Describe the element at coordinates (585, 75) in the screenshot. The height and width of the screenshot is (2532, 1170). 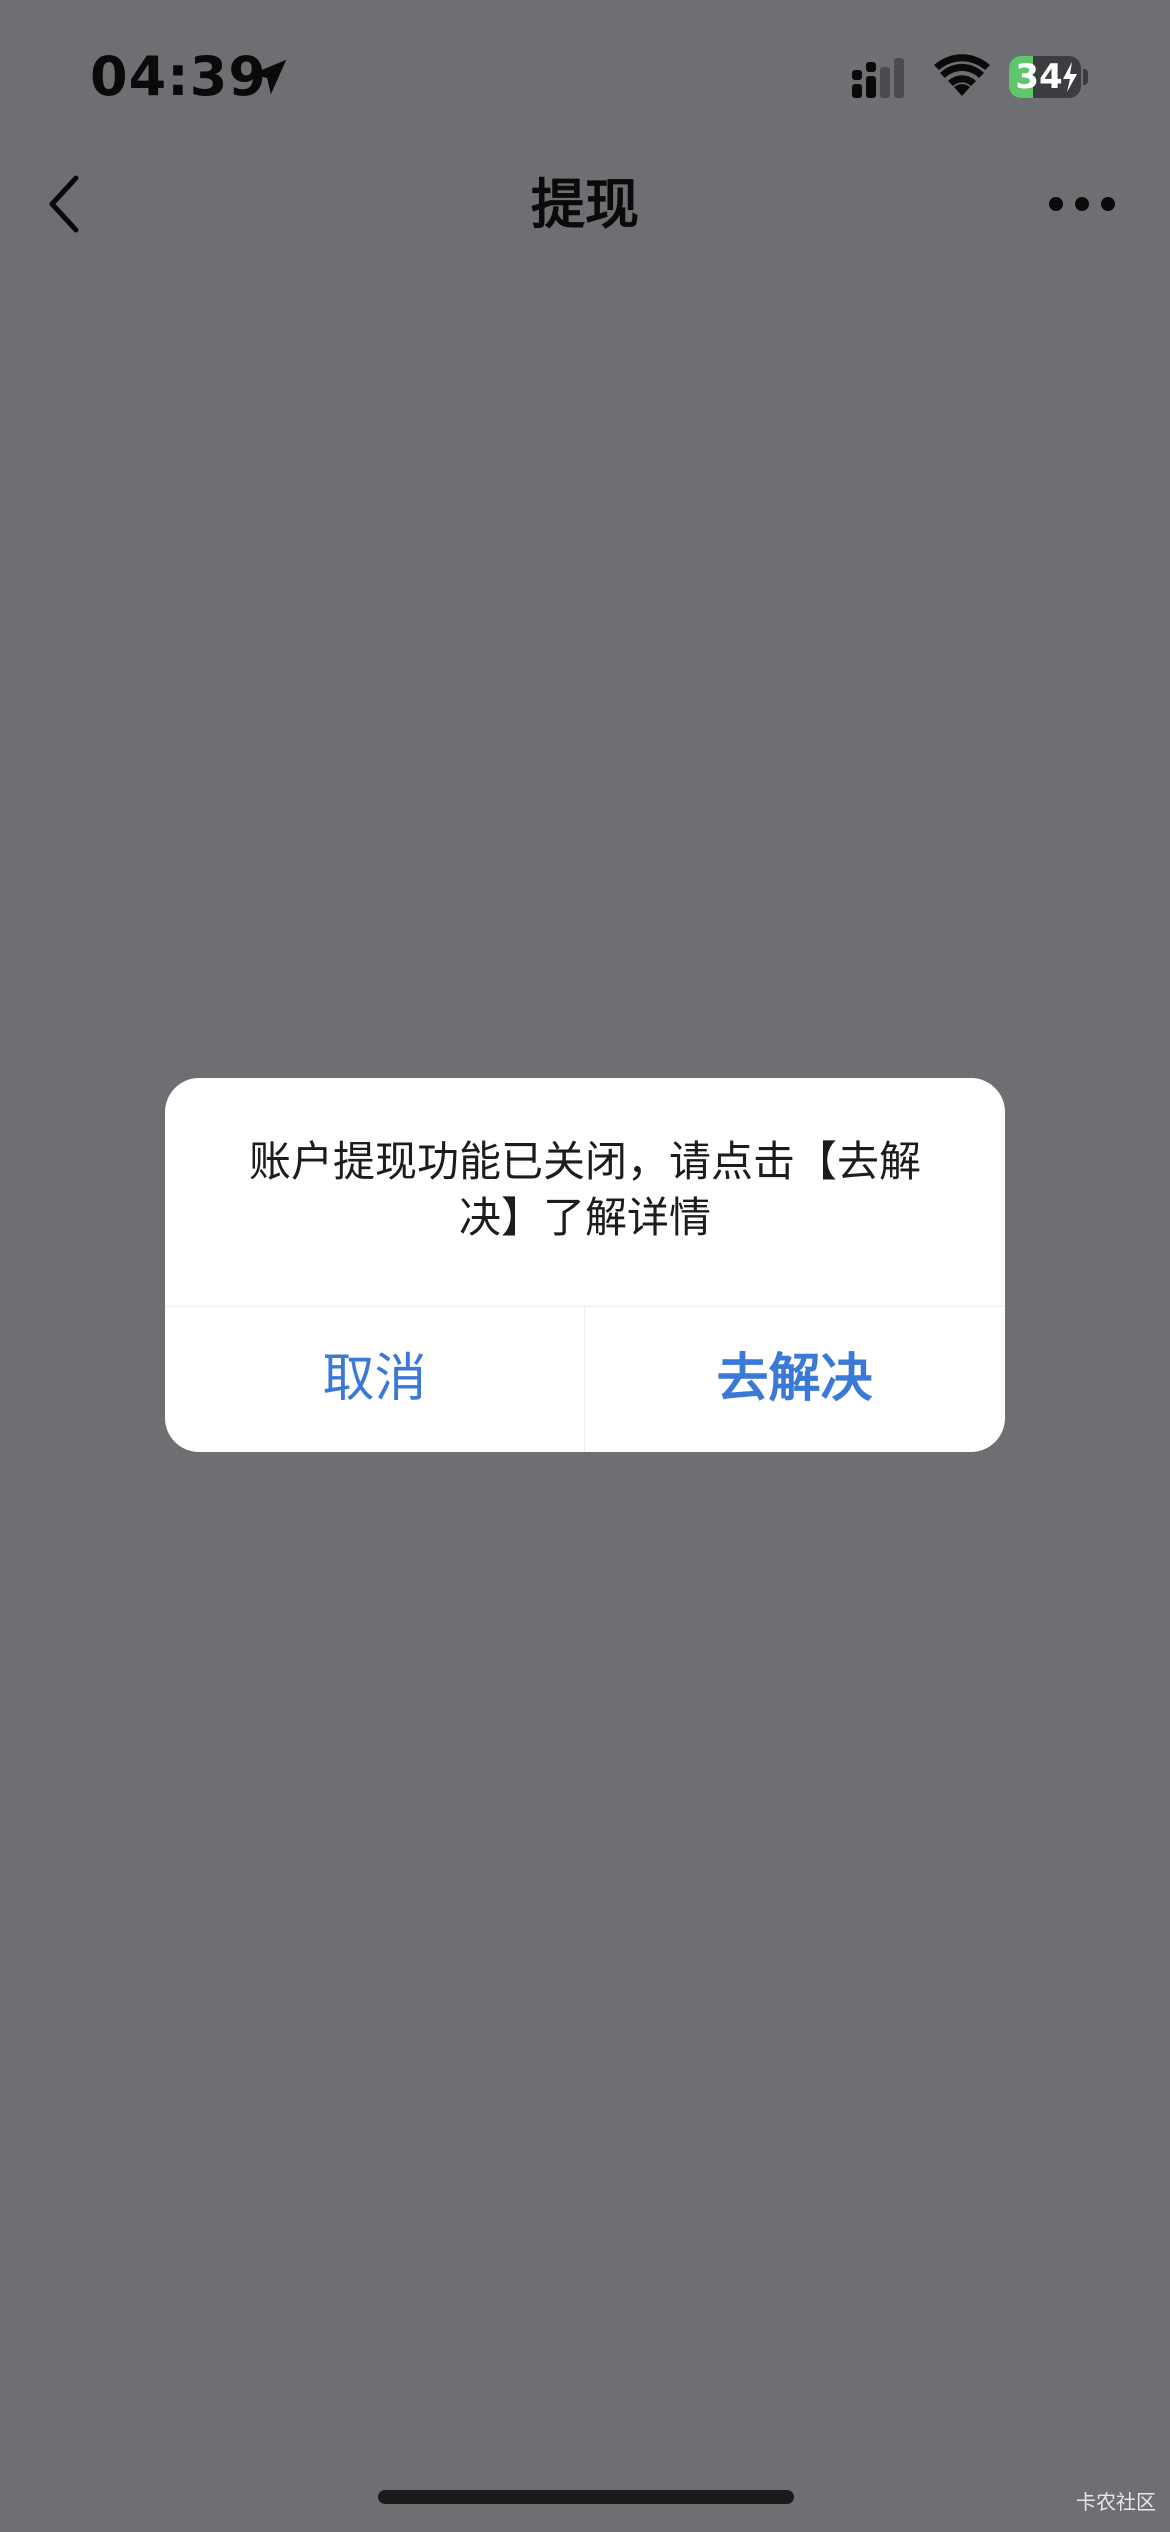
I see `status-bar: 04:39 34` at that location.